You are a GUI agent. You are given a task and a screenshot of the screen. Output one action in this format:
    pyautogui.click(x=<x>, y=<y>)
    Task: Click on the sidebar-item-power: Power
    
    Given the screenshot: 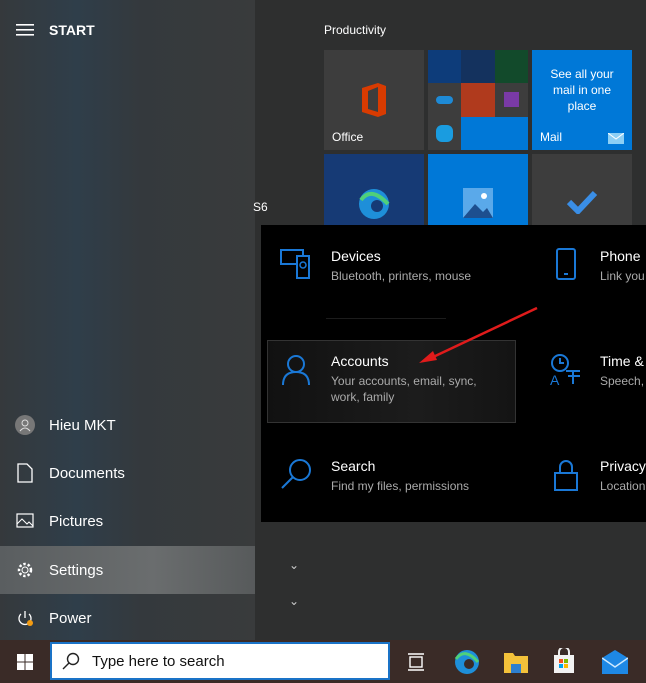 What is the action you would take?
    pyautogui.click(x=127, y=618)
    